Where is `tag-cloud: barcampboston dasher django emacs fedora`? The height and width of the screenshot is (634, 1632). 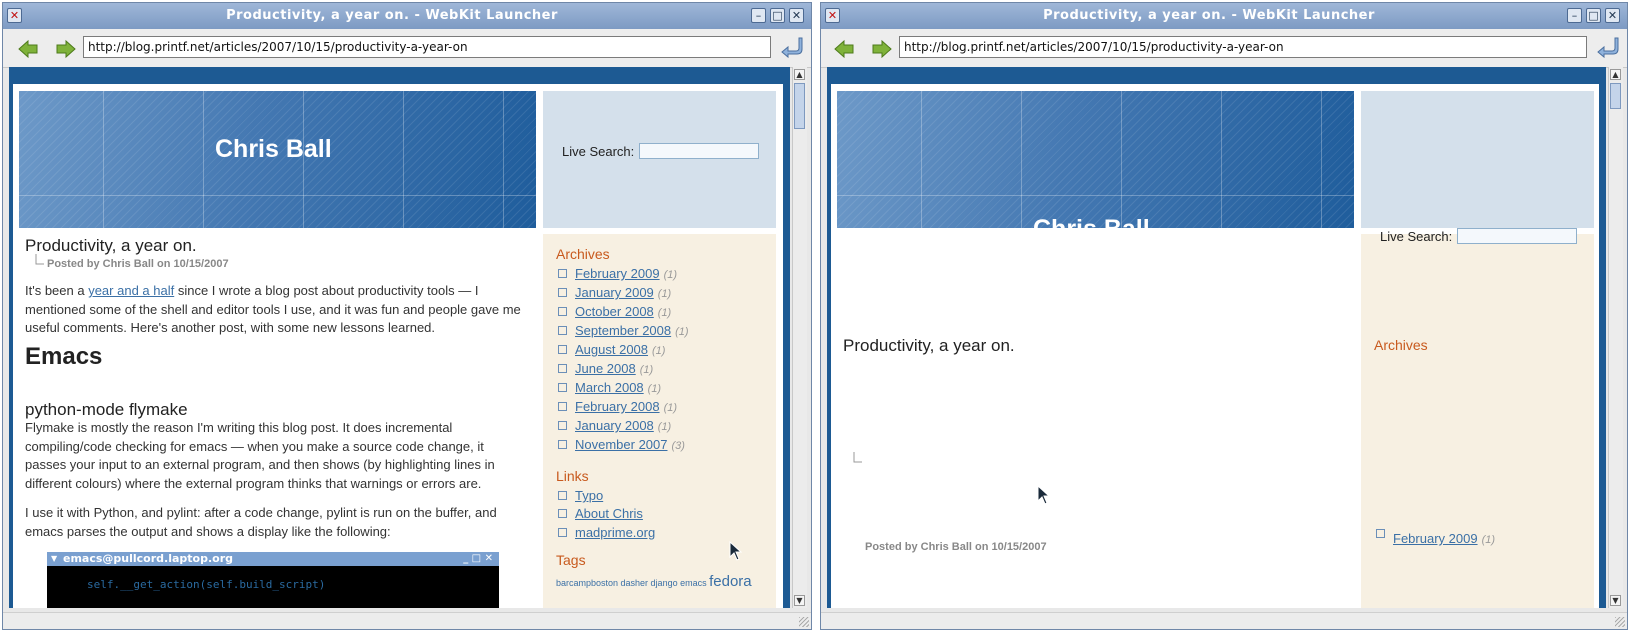
tag-cloud: barcampboston dasher django emacs fedora is located at coordinates (654, 581).